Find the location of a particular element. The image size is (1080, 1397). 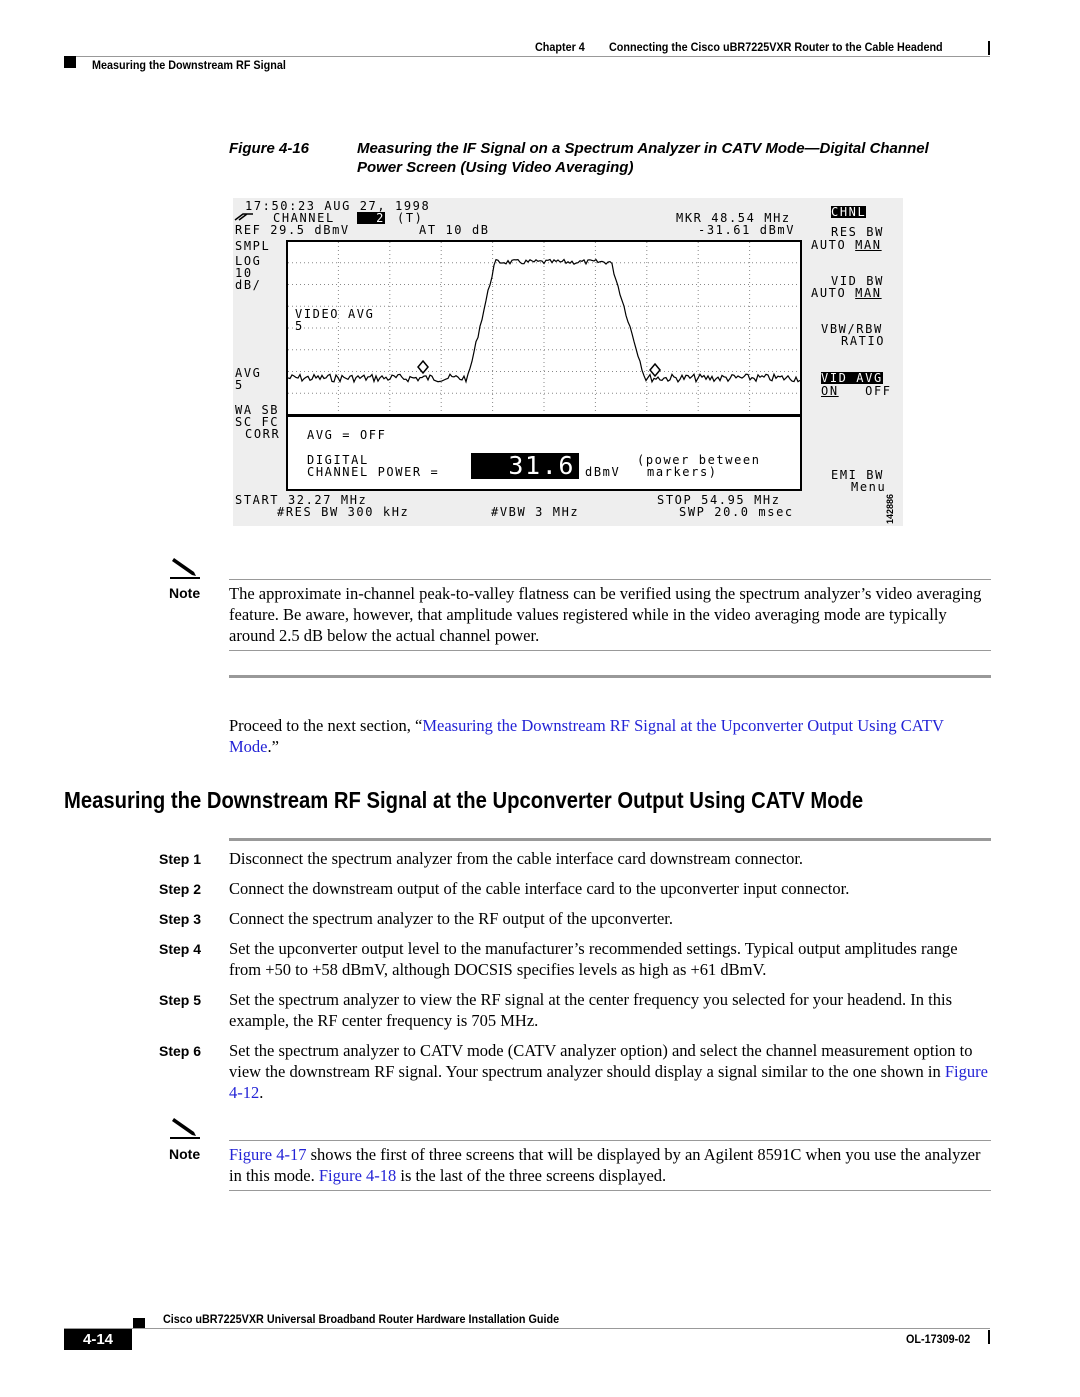

header-chapter: Chapter 4 is located at coordinates (560, 47).